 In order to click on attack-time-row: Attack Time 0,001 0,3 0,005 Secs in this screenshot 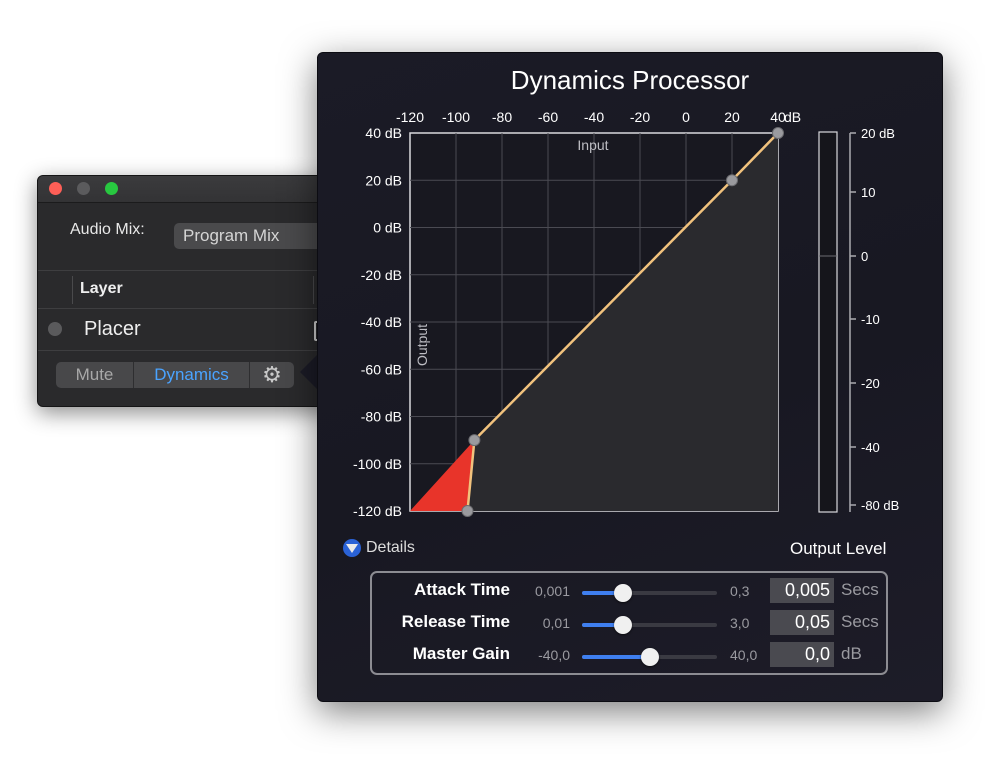, I will do `click(631, 592)`.